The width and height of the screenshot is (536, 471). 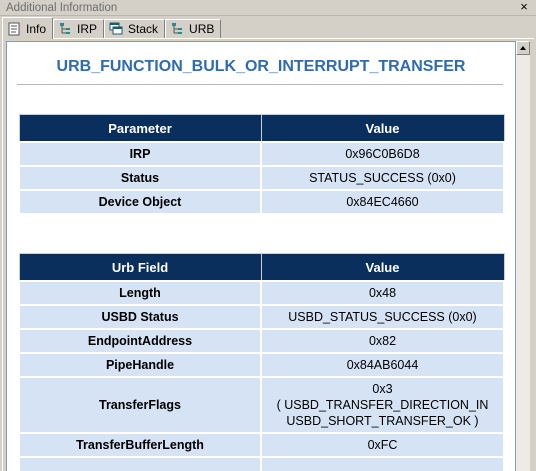 What do you see at coordinates (140, 341) in the screenshot?
I see `row-name: EndpointAddress` at bounding box center [140, 341].